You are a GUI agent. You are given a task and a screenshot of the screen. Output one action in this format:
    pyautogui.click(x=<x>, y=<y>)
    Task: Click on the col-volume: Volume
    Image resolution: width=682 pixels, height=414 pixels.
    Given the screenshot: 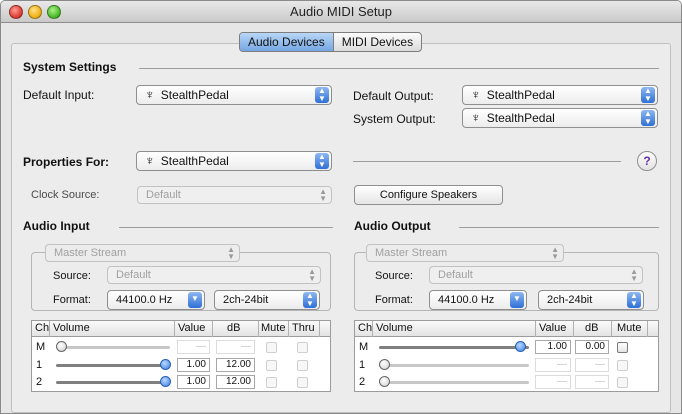 What is the action you would take?
    pyautogui.click(x=71, y=328)
    